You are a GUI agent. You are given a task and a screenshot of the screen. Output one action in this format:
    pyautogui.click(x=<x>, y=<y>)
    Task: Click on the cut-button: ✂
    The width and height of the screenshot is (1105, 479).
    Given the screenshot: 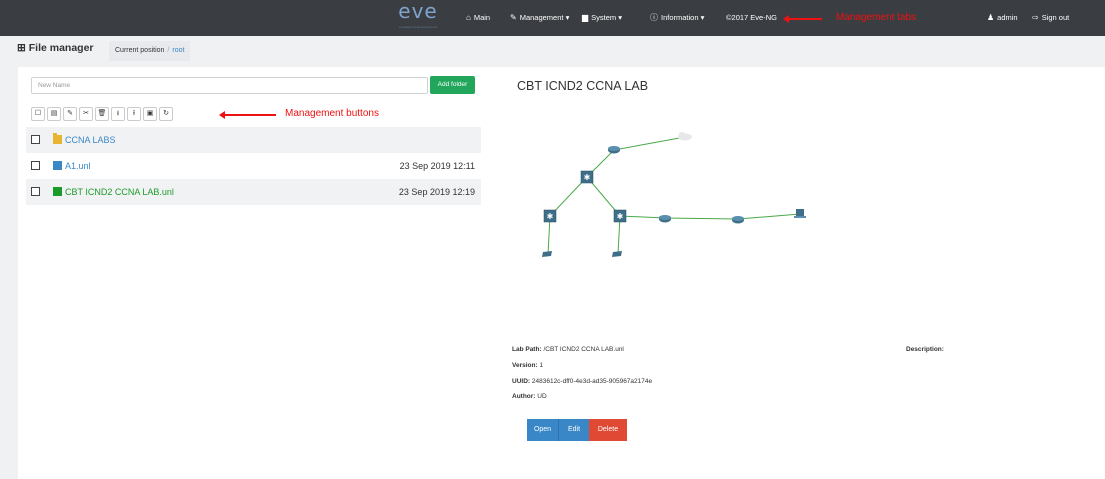 What is the action you would take?
    pyautogui.click(x=86, y=114)
    